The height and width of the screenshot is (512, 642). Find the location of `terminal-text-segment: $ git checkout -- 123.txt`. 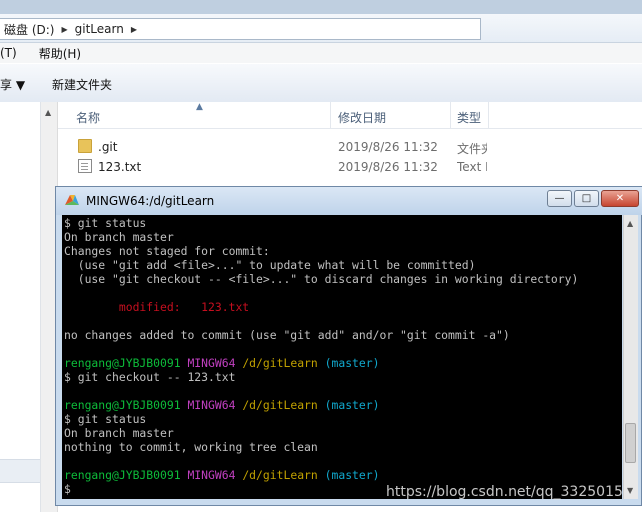

terminal-text-segment: $ git checkout -- 123.txt is located at coordinates (150, 377).